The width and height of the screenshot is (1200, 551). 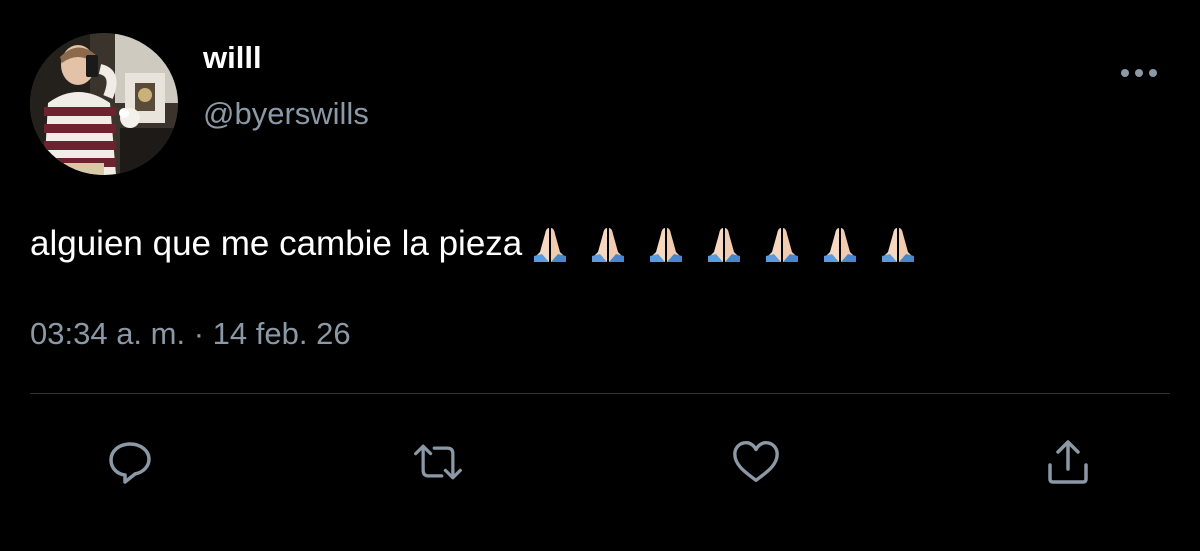 I want to click on emoji-row, so click(x=724, y=244).